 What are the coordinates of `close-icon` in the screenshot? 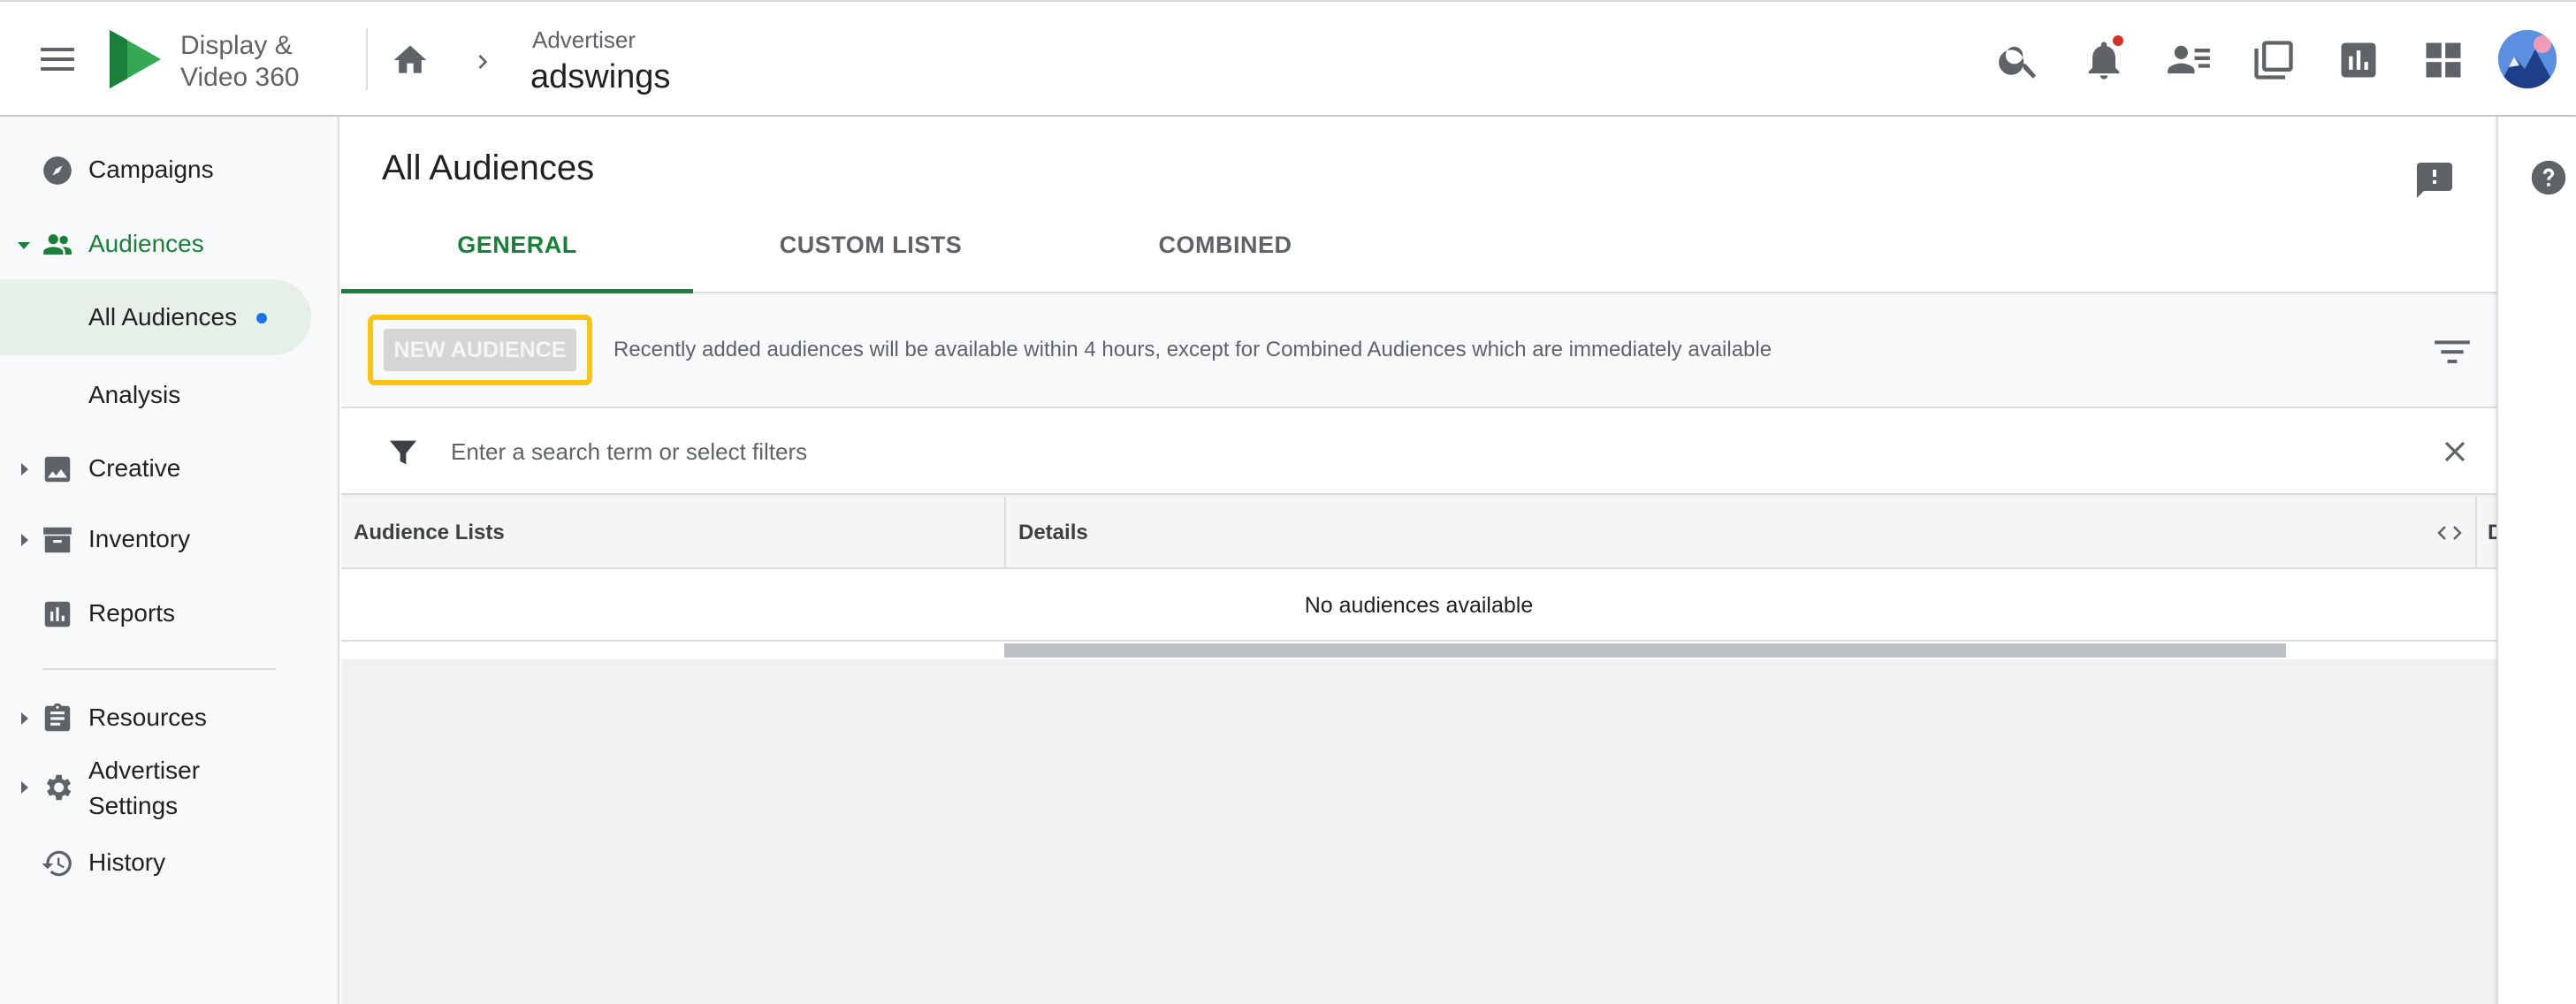 It's located at (2455, 452).